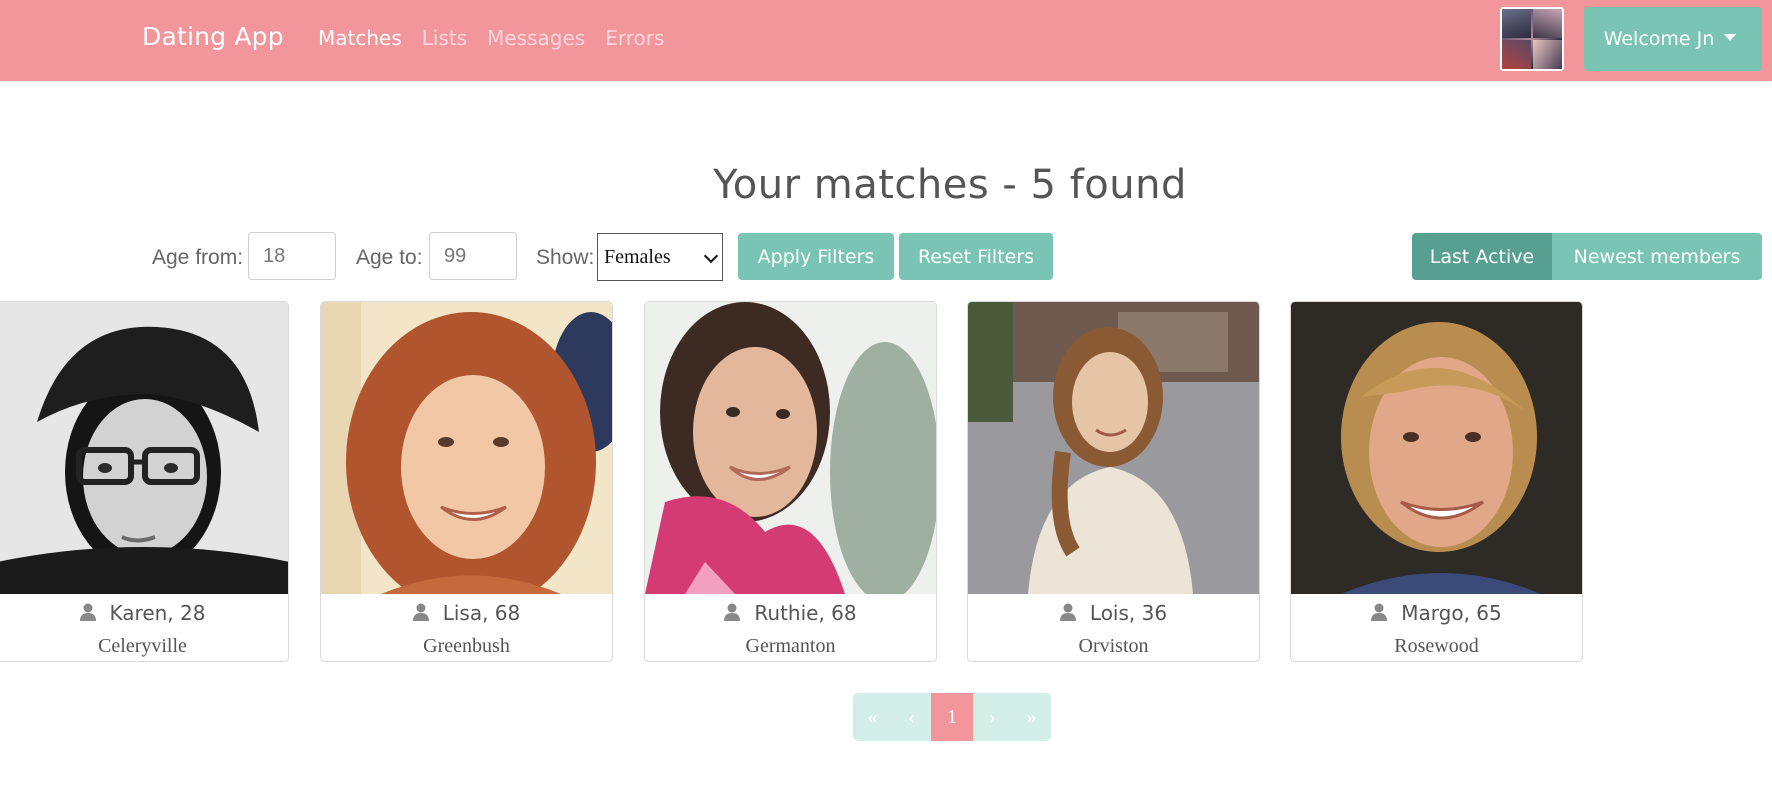 This screenshot has height=800, width=1772. Describe the element at coordinates (292, 256) in the screenshot. I see `age-from-input: 18` at that location.